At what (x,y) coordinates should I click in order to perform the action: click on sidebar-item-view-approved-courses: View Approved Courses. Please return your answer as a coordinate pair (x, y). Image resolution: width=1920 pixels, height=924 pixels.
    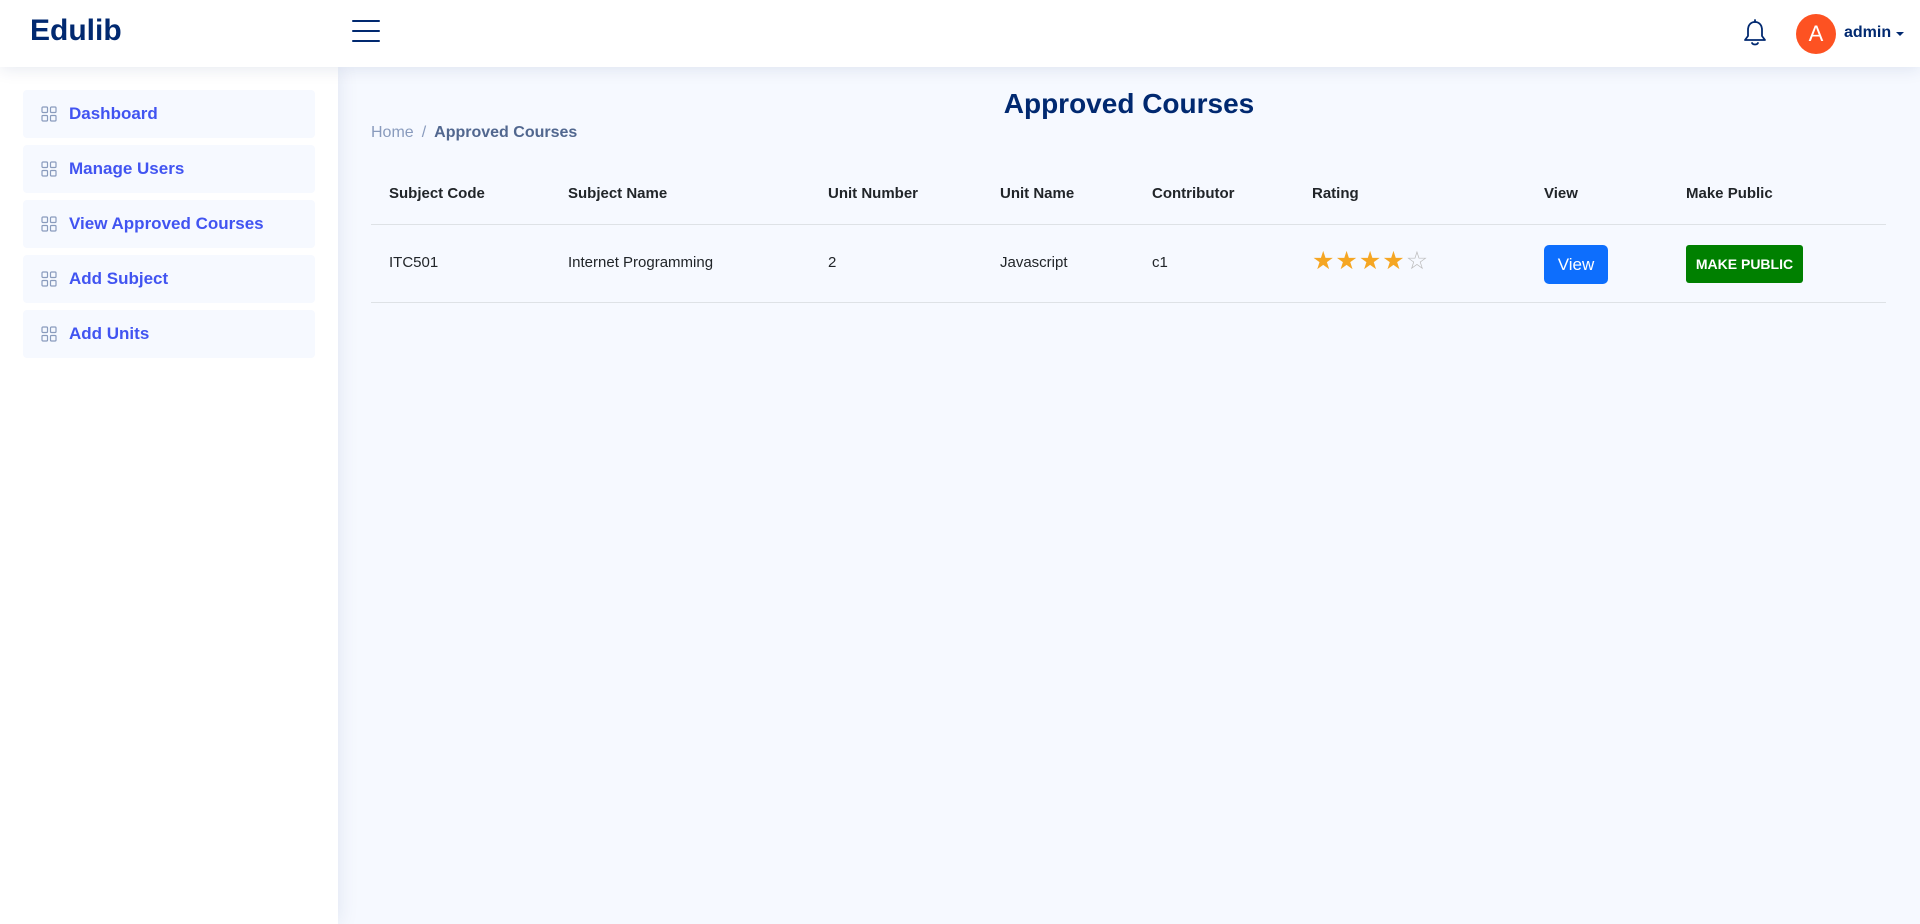
    Looking at the image, I should click on (169, 224).